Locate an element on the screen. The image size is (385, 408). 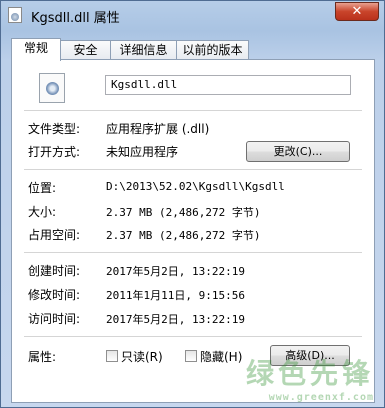
site-watermark: 绿色先锋 www.greenxf.com is located at coordinates (310, 377).